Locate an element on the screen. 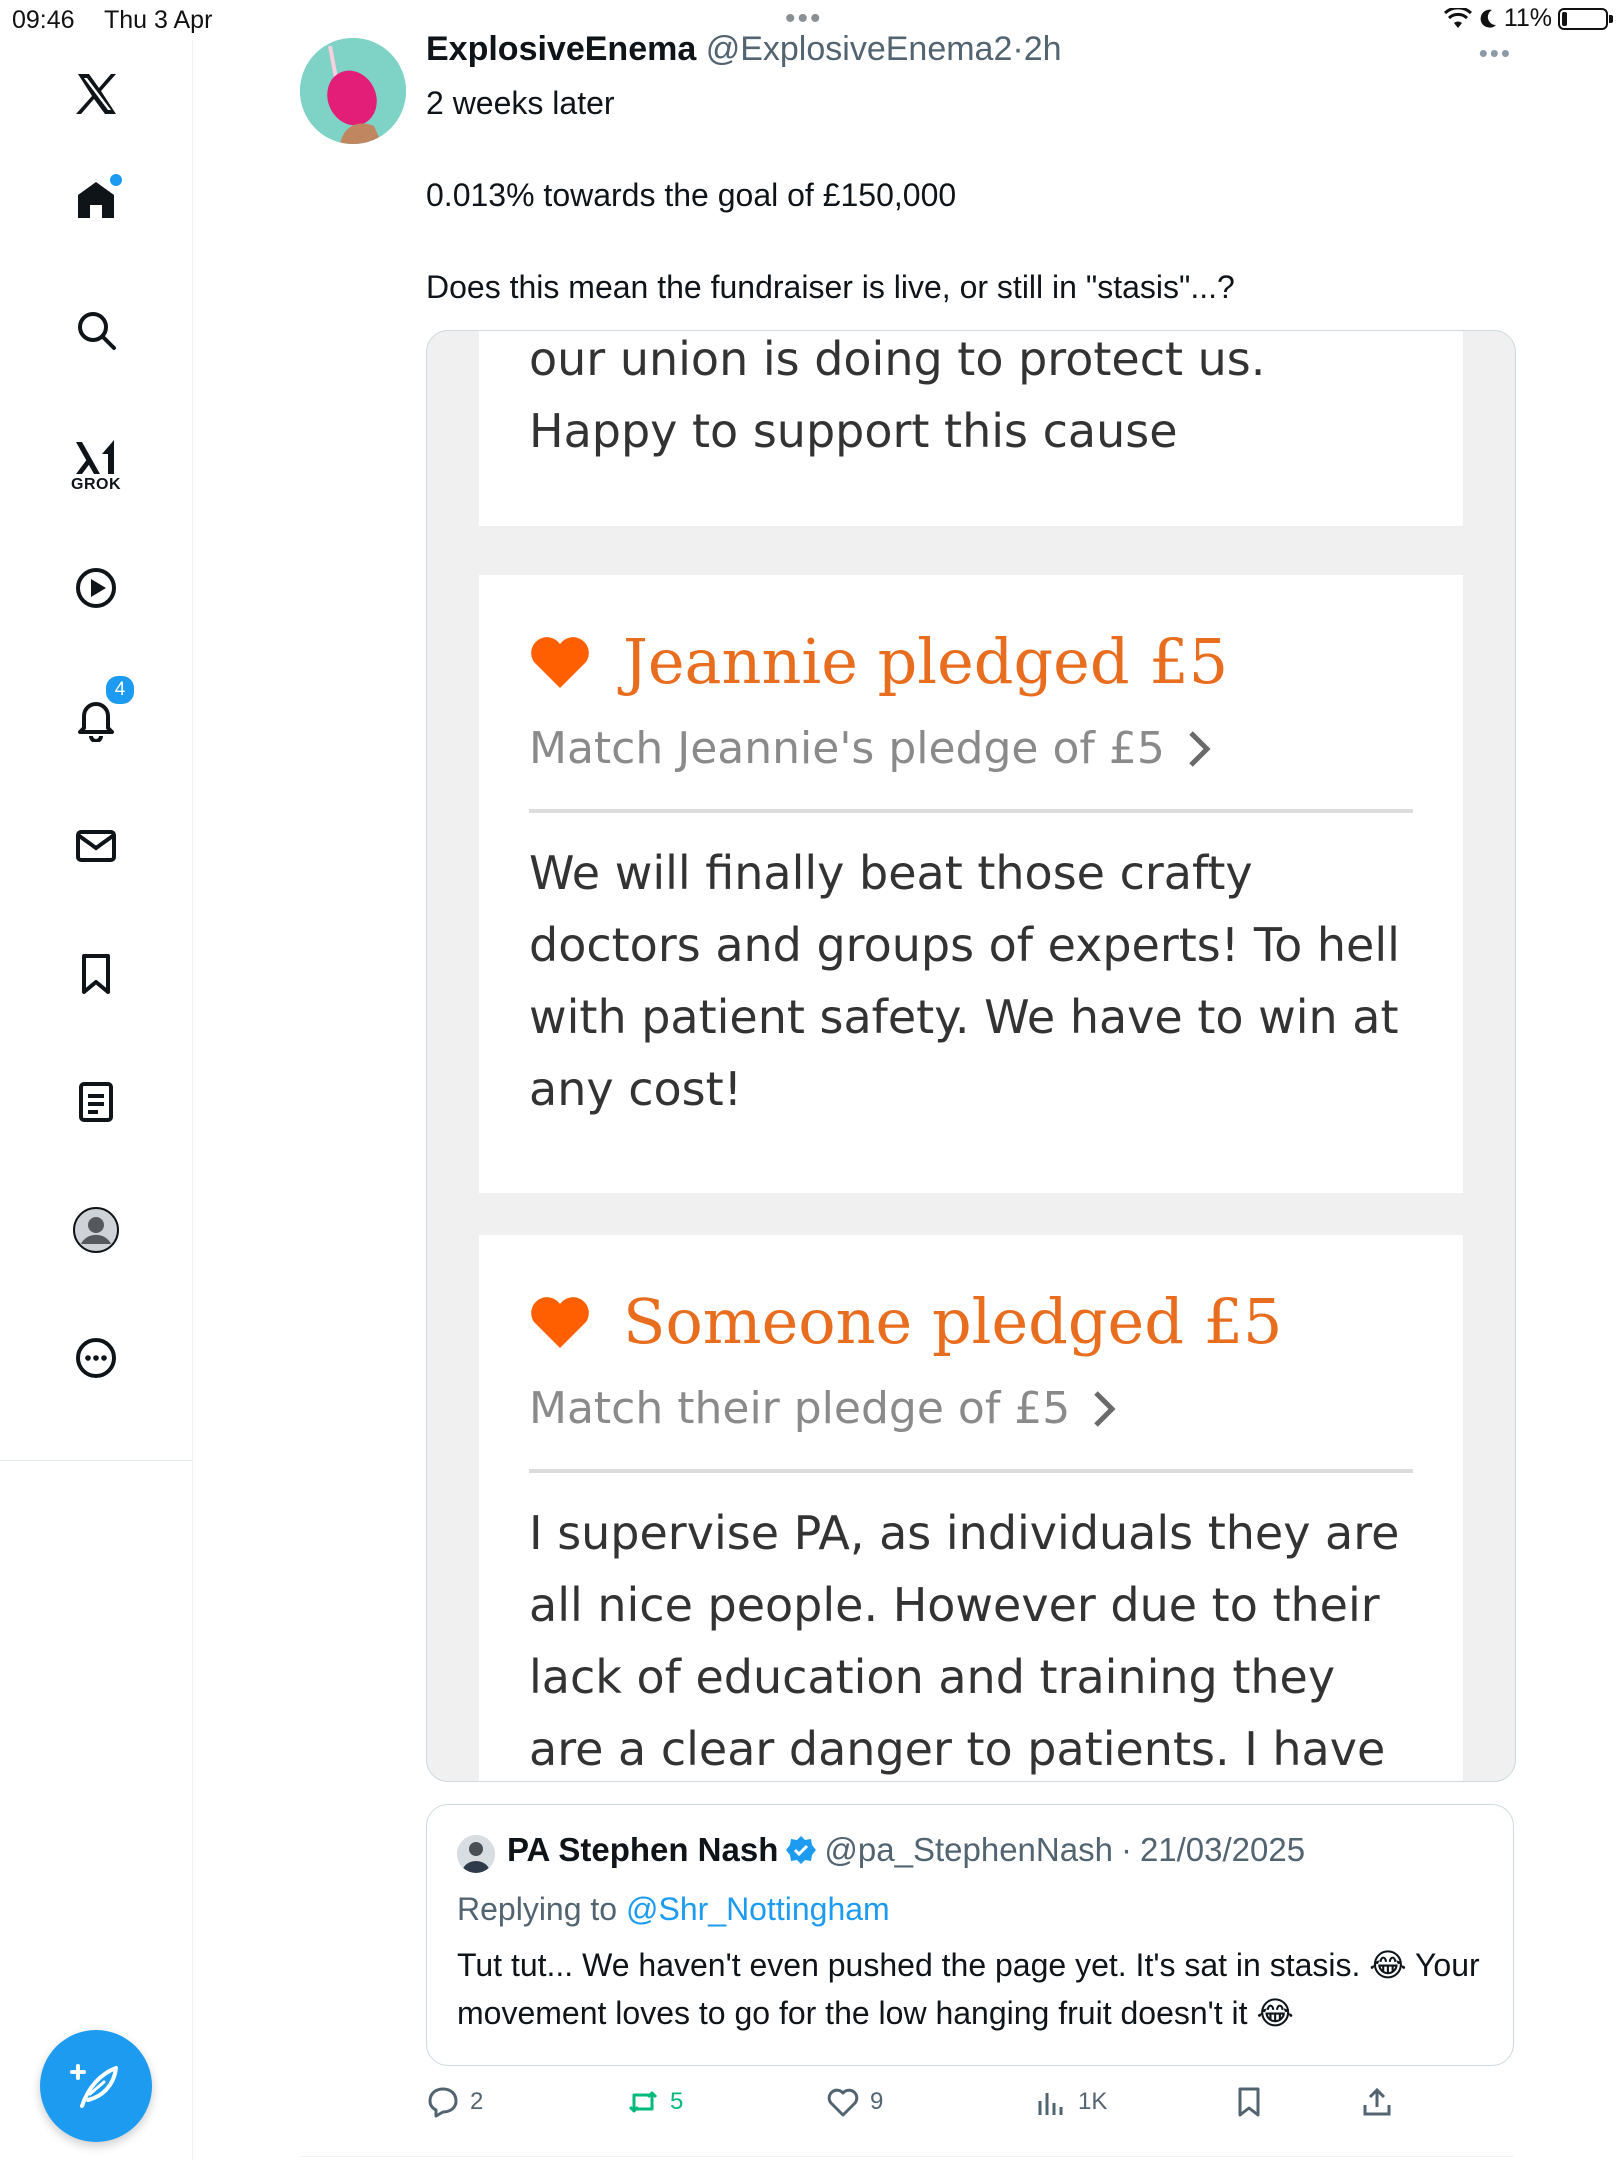 The height and width of the screenshot is (2160, 1620). moon-icon is located at coordinates (1488, 18).